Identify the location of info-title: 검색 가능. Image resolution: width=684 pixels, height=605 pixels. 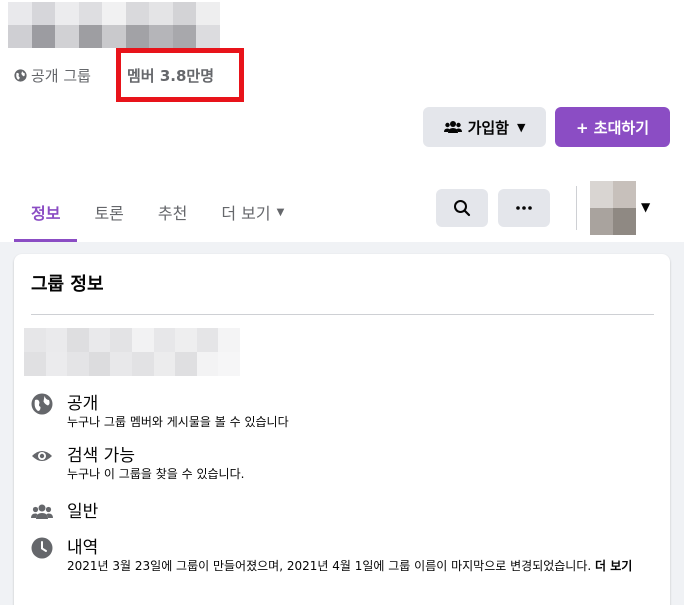
(101, 456).